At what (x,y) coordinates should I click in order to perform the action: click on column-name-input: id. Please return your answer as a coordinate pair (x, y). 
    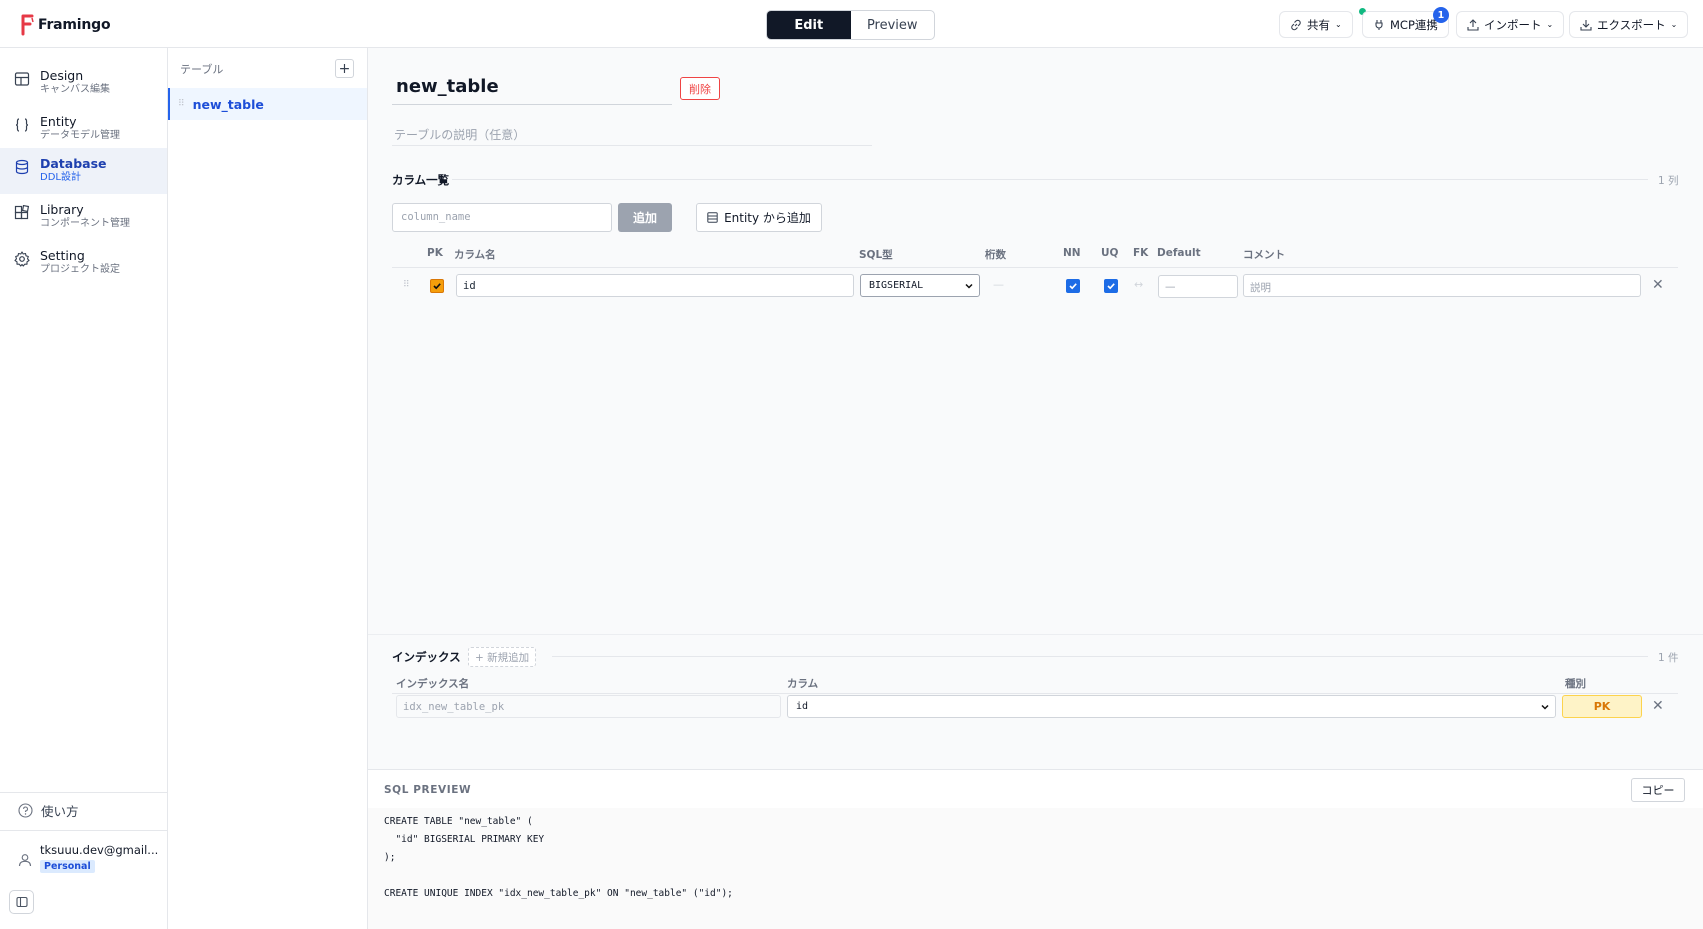
    Looking at the image, I should click on (655, 285).